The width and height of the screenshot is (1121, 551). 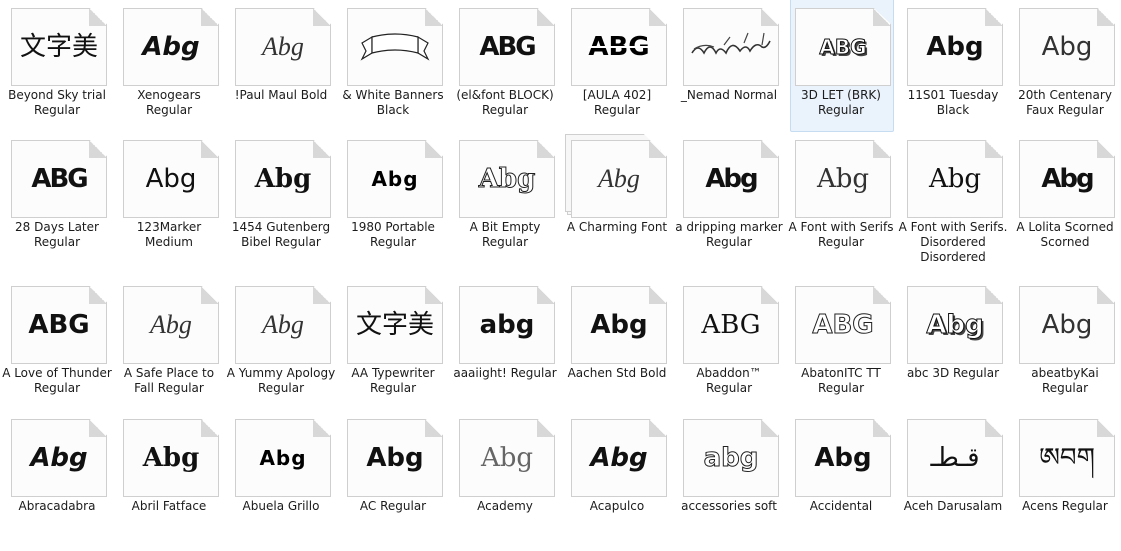 I want to click on font-name-label: A Love of Thunder Regular, so click(x=57, y=380).